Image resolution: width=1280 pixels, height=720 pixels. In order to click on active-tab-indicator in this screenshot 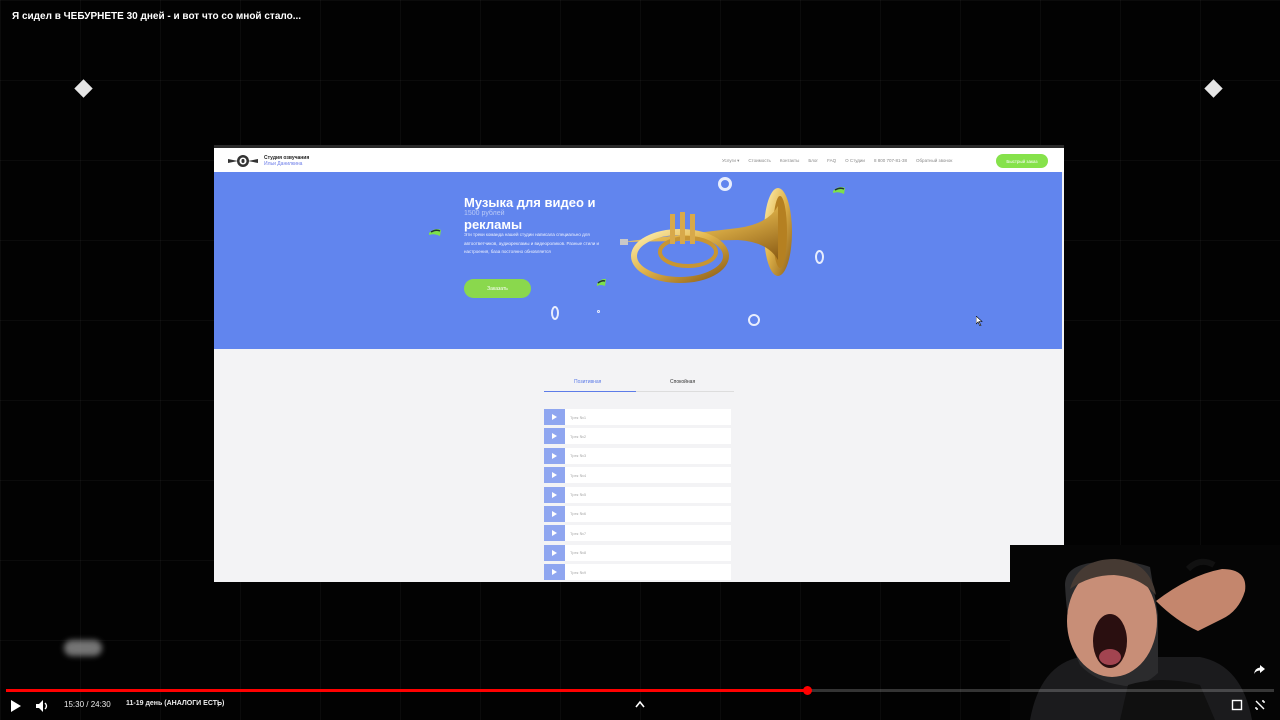, I will do `click(590, 391)`.